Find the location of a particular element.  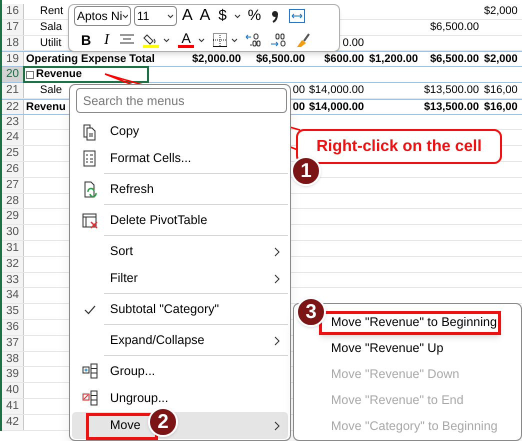

submenu-item: Move "Category" to Beginning is located at coordinates (414, 426).